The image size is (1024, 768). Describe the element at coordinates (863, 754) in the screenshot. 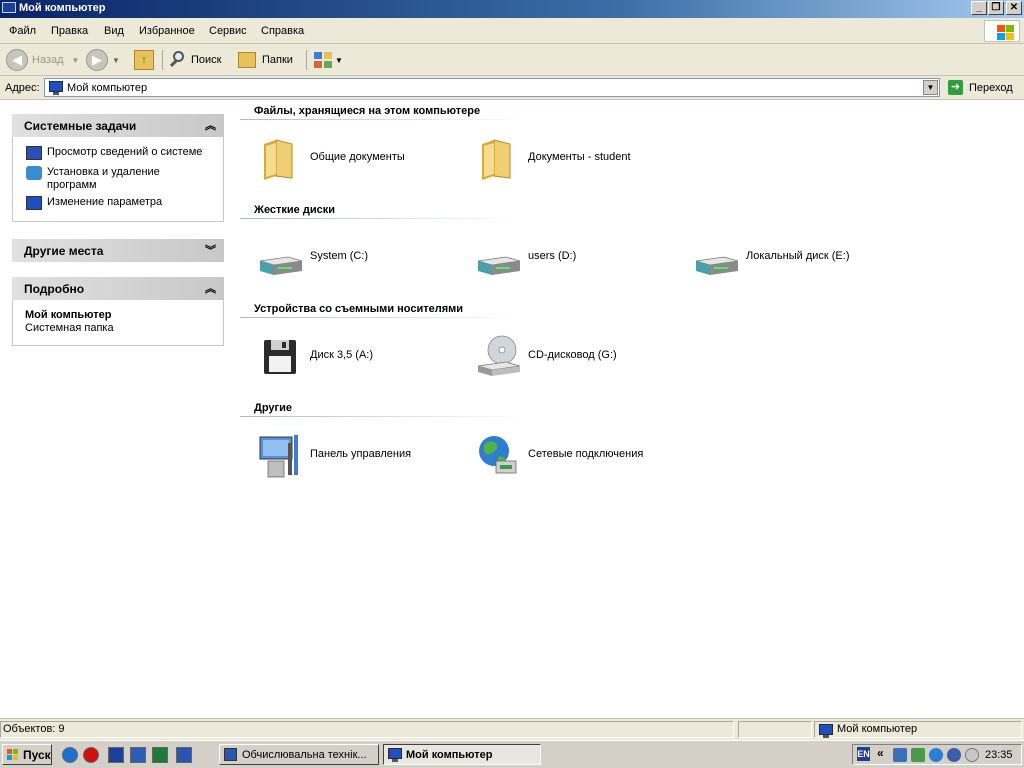

I see `language-indicator: EN` at that location.